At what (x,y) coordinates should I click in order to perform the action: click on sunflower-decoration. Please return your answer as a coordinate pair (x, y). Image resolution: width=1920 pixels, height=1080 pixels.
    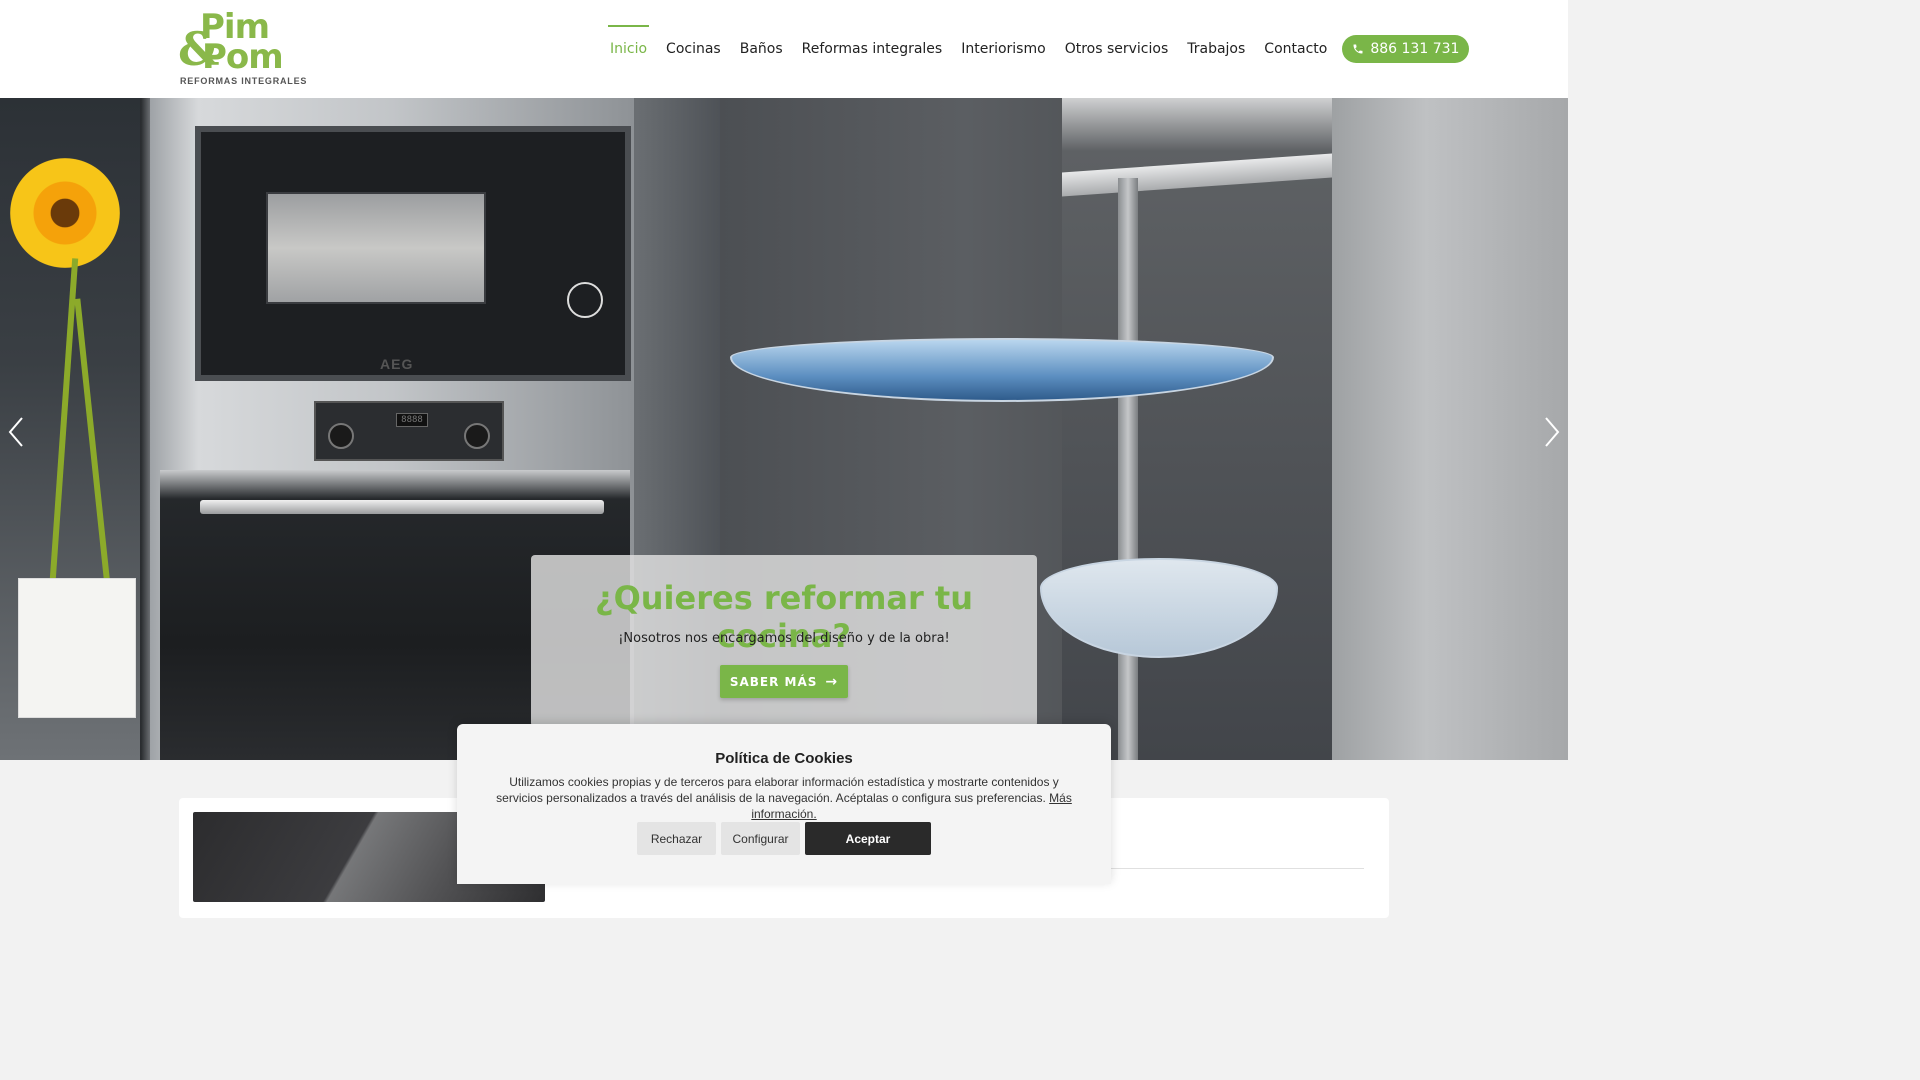
    Looking at the image, I should click on (60, 213).